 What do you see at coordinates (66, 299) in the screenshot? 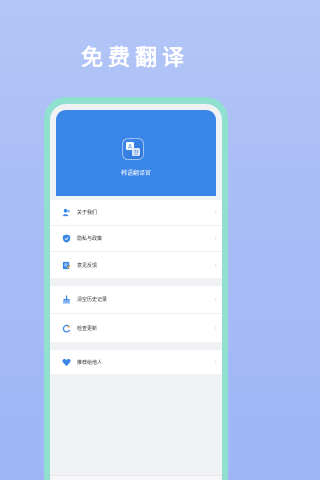
I see `broom-icon` at bounding box center [66, 299].